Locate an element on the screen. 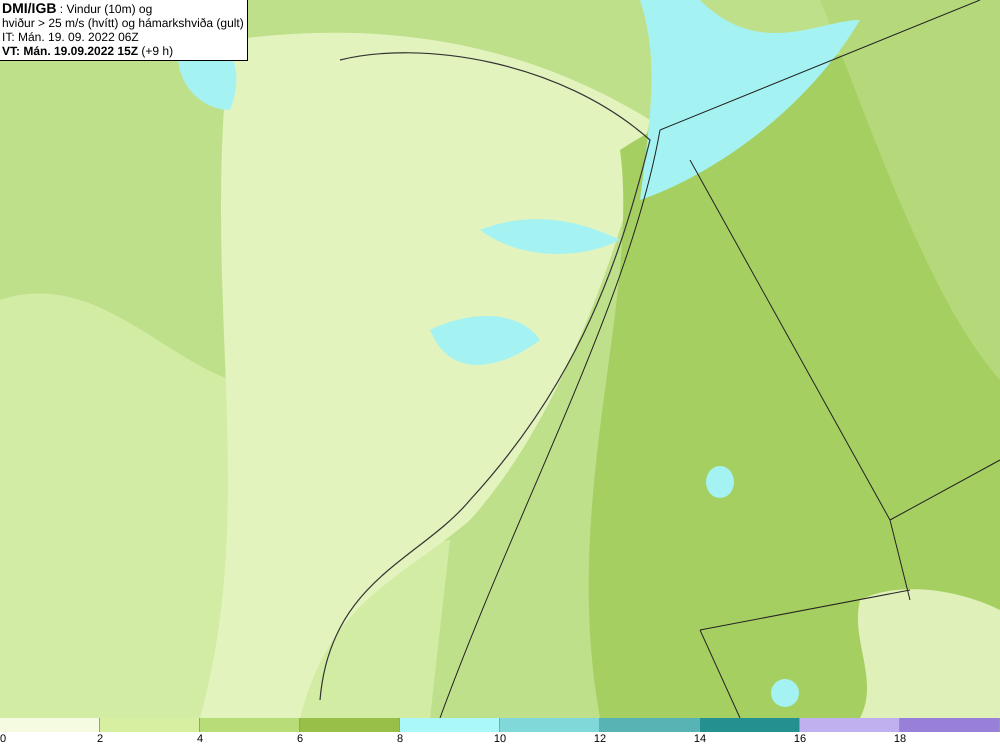 Image resolution: width=1000 pixels, height=747 pixels. tick-label: 18 is located at coordinates (900, 739).